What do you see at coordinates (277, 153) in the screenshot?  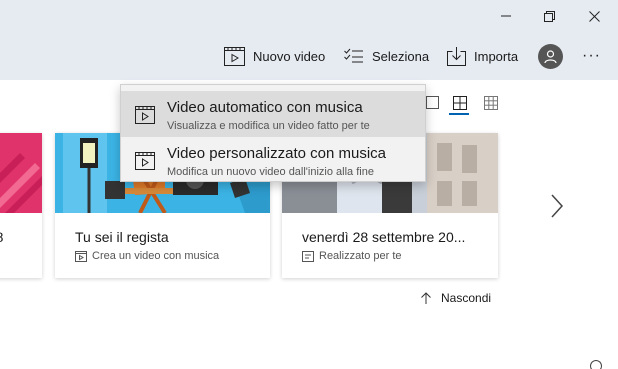 I see `menu-item-title: Video personalizzato con musica` at bounding box center [277, 153].